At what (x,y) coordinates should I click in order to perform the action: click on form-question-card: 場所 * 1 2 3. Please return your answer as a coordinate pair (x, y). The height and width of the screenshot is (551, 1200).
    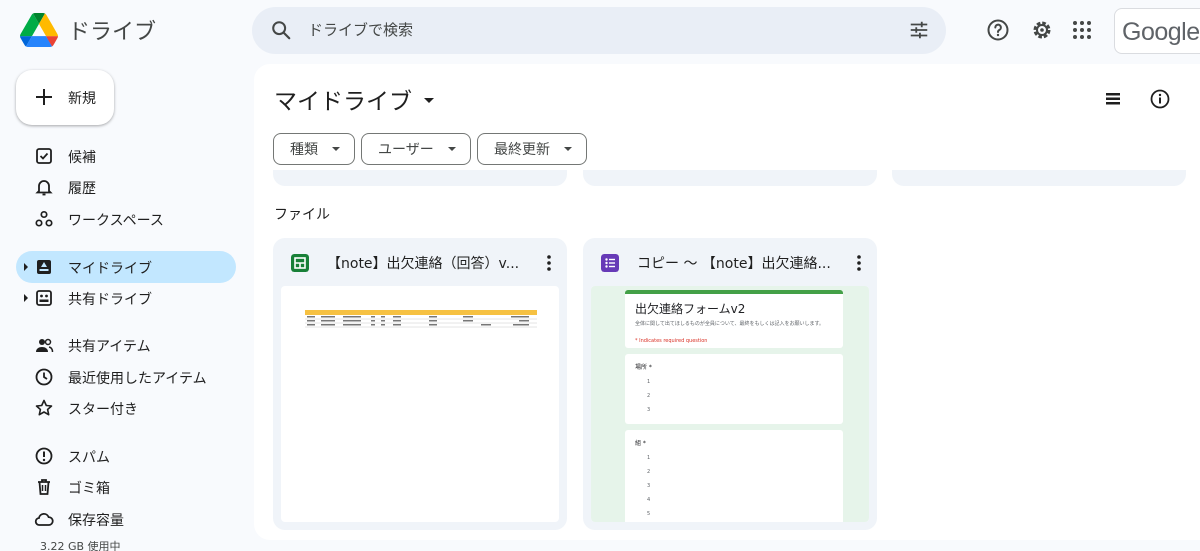
    Looking at the image, I should click on (734, 389).